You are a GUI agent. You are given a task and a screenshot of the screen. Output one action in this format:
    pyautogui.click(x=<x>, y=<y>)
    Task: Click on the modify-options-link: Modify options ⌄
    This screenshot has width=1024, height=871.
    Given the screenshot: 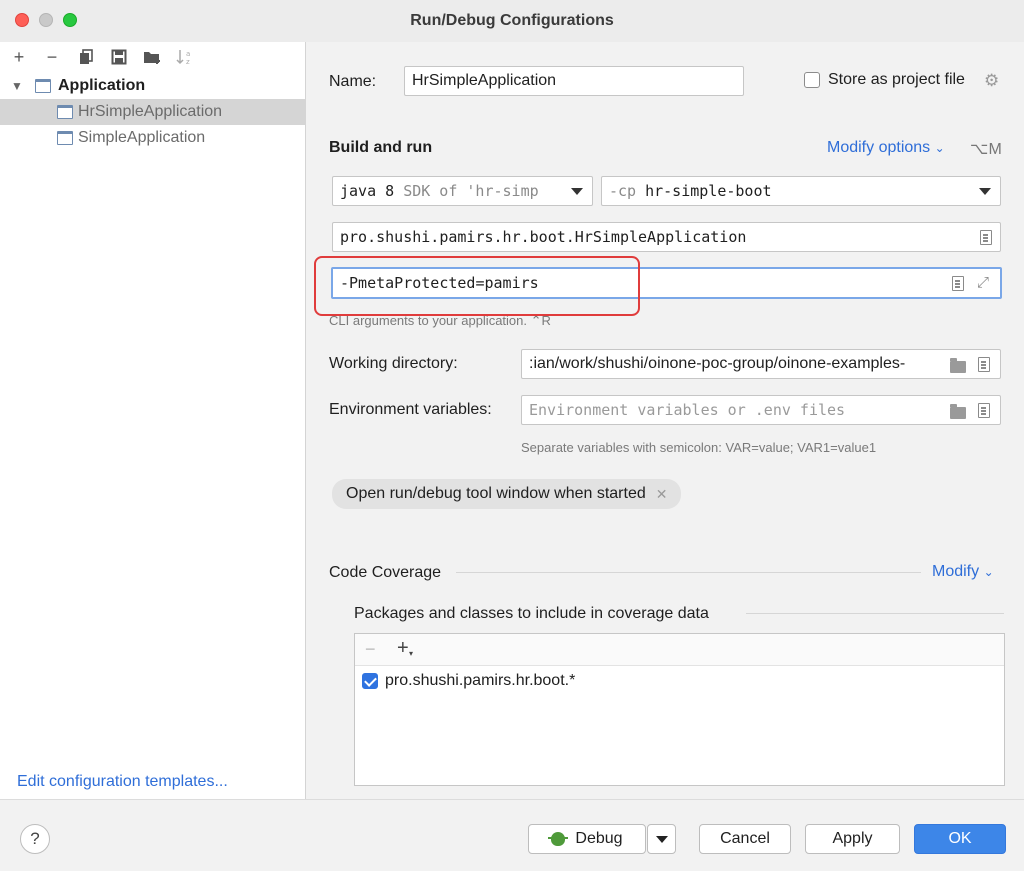 What is the action you would take?
    pyautogui.click(x=886, y=148)
    